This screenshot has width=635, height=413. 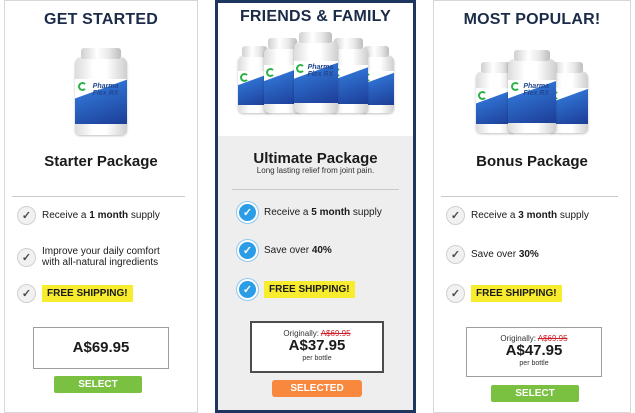 What do you see at coordinates (532, 161) in the screenshot?
I see `package-name: Bonus Package` at bounding box center [532, 161].